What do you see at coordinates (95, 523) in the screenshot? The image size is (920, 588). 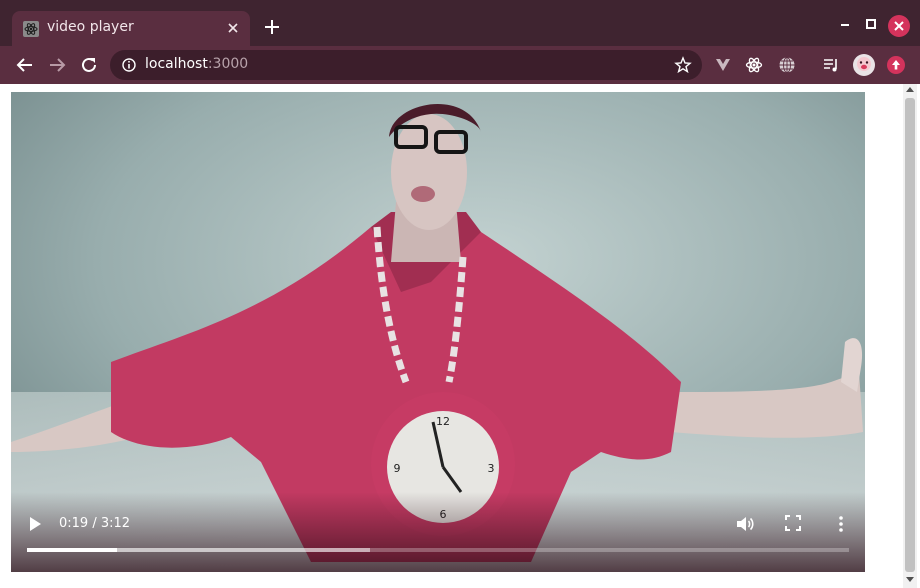 I see `time-display: 0:19 / 3:12` at bounding box center [95, 523].